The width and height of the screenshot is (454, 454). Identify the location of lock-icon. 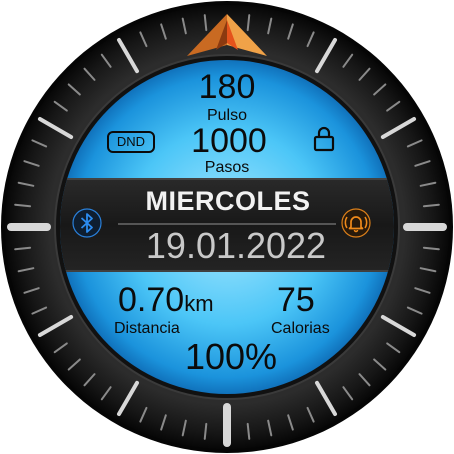
(324, 139).